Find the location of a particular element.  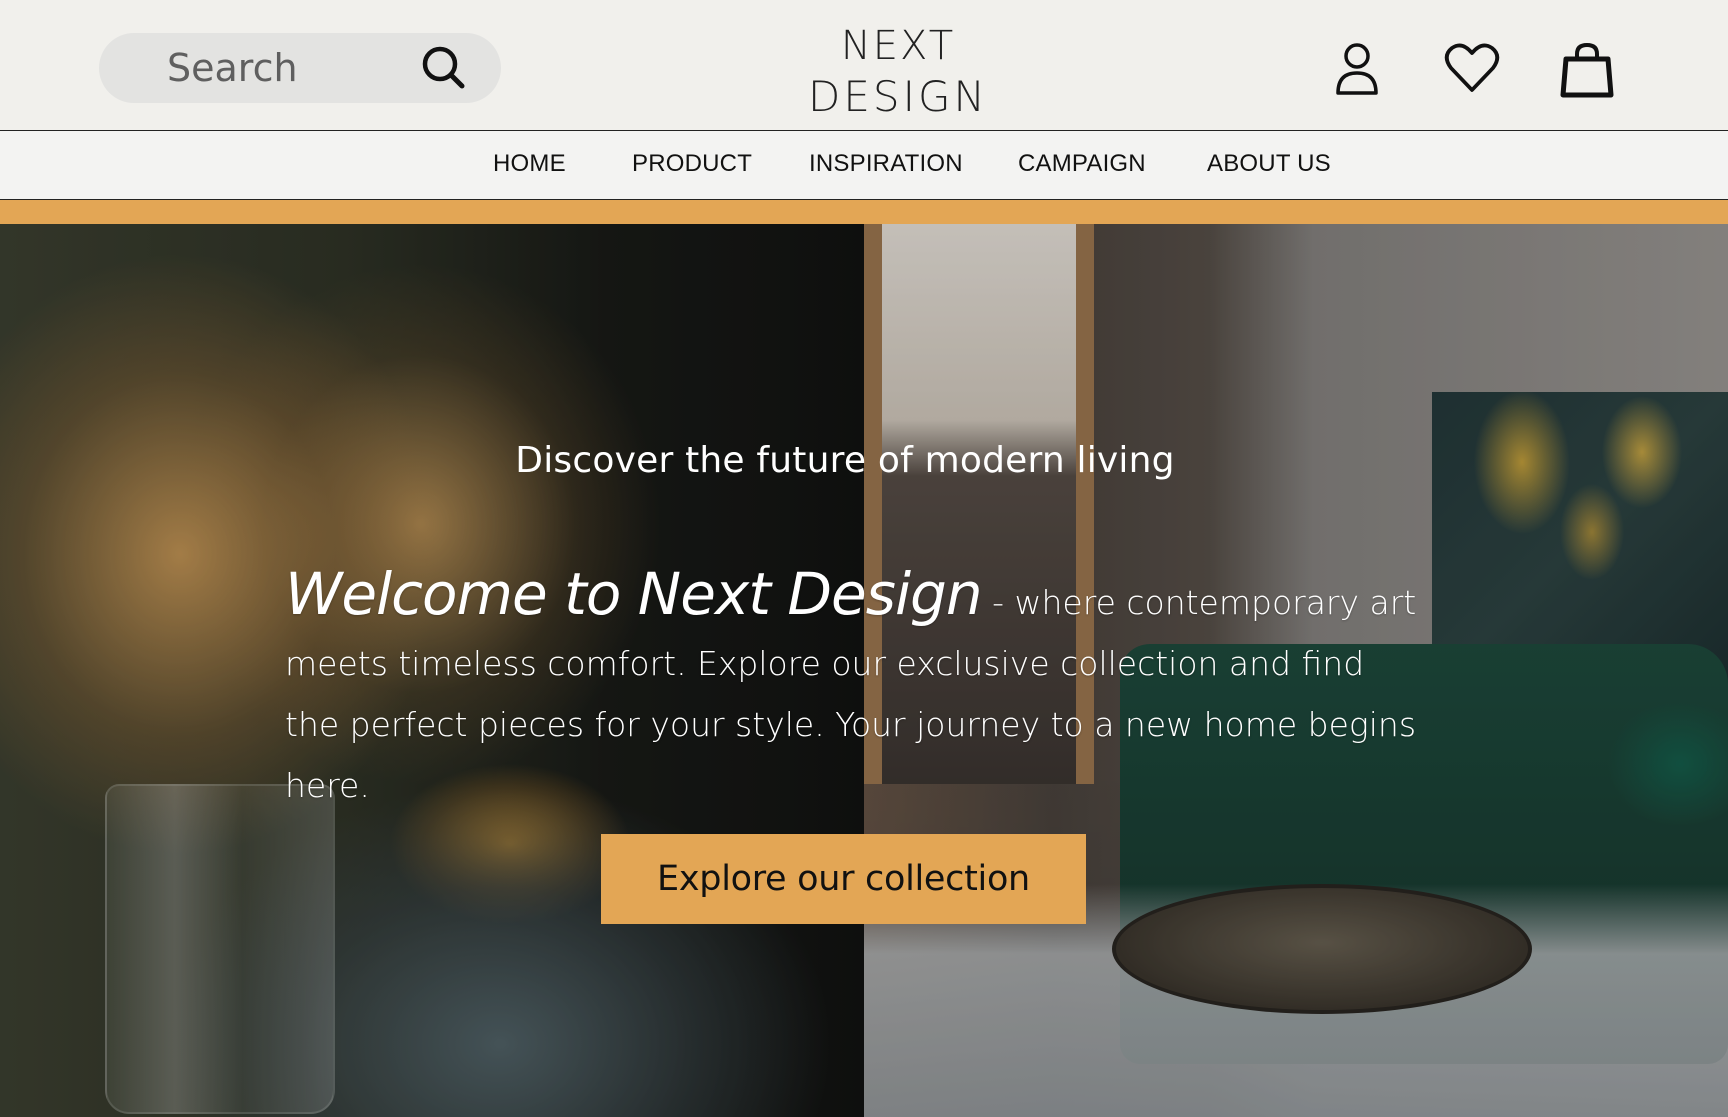

search-bar is located at coordinates (300, 68).